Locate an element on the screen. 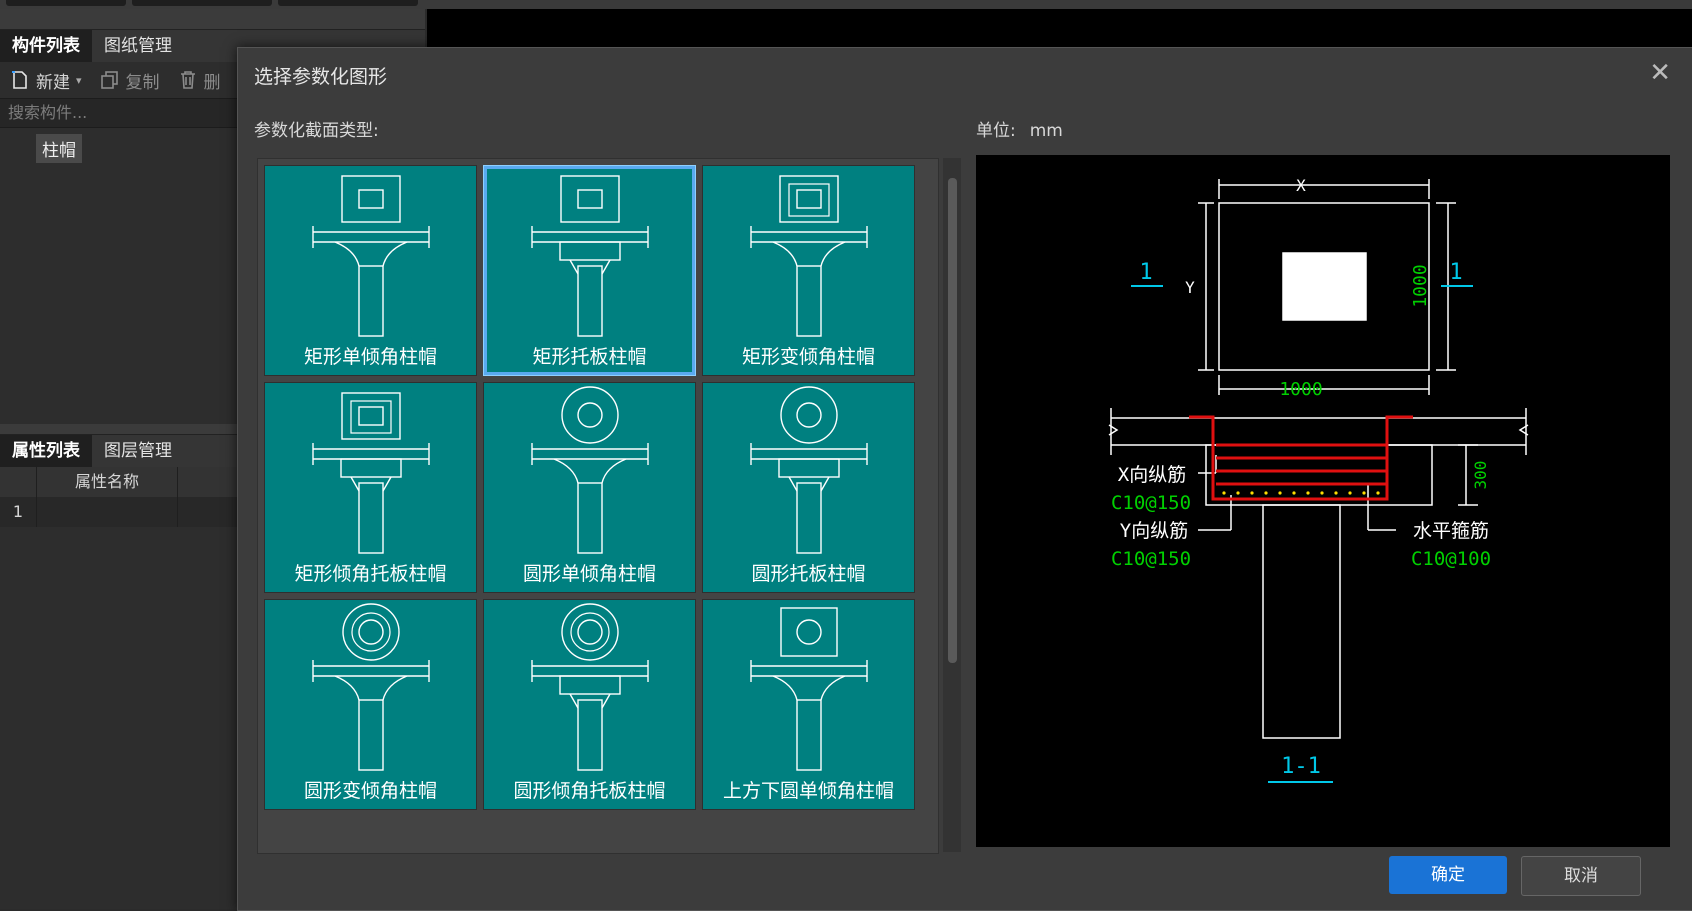 The height and width of the screenshot is (911, 1692). shape-option-label: 圆形倾角托板柱帽 is located at coordinates (589, 791).